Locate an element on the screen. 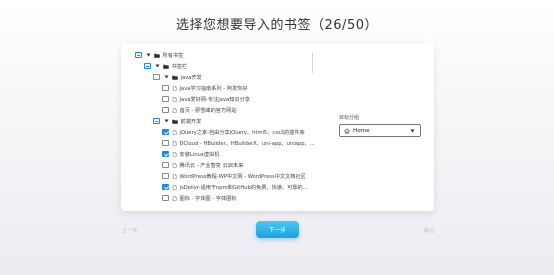  page-title: 选择您想要导入的书签（26/50） is located at coordinates (277, 25).